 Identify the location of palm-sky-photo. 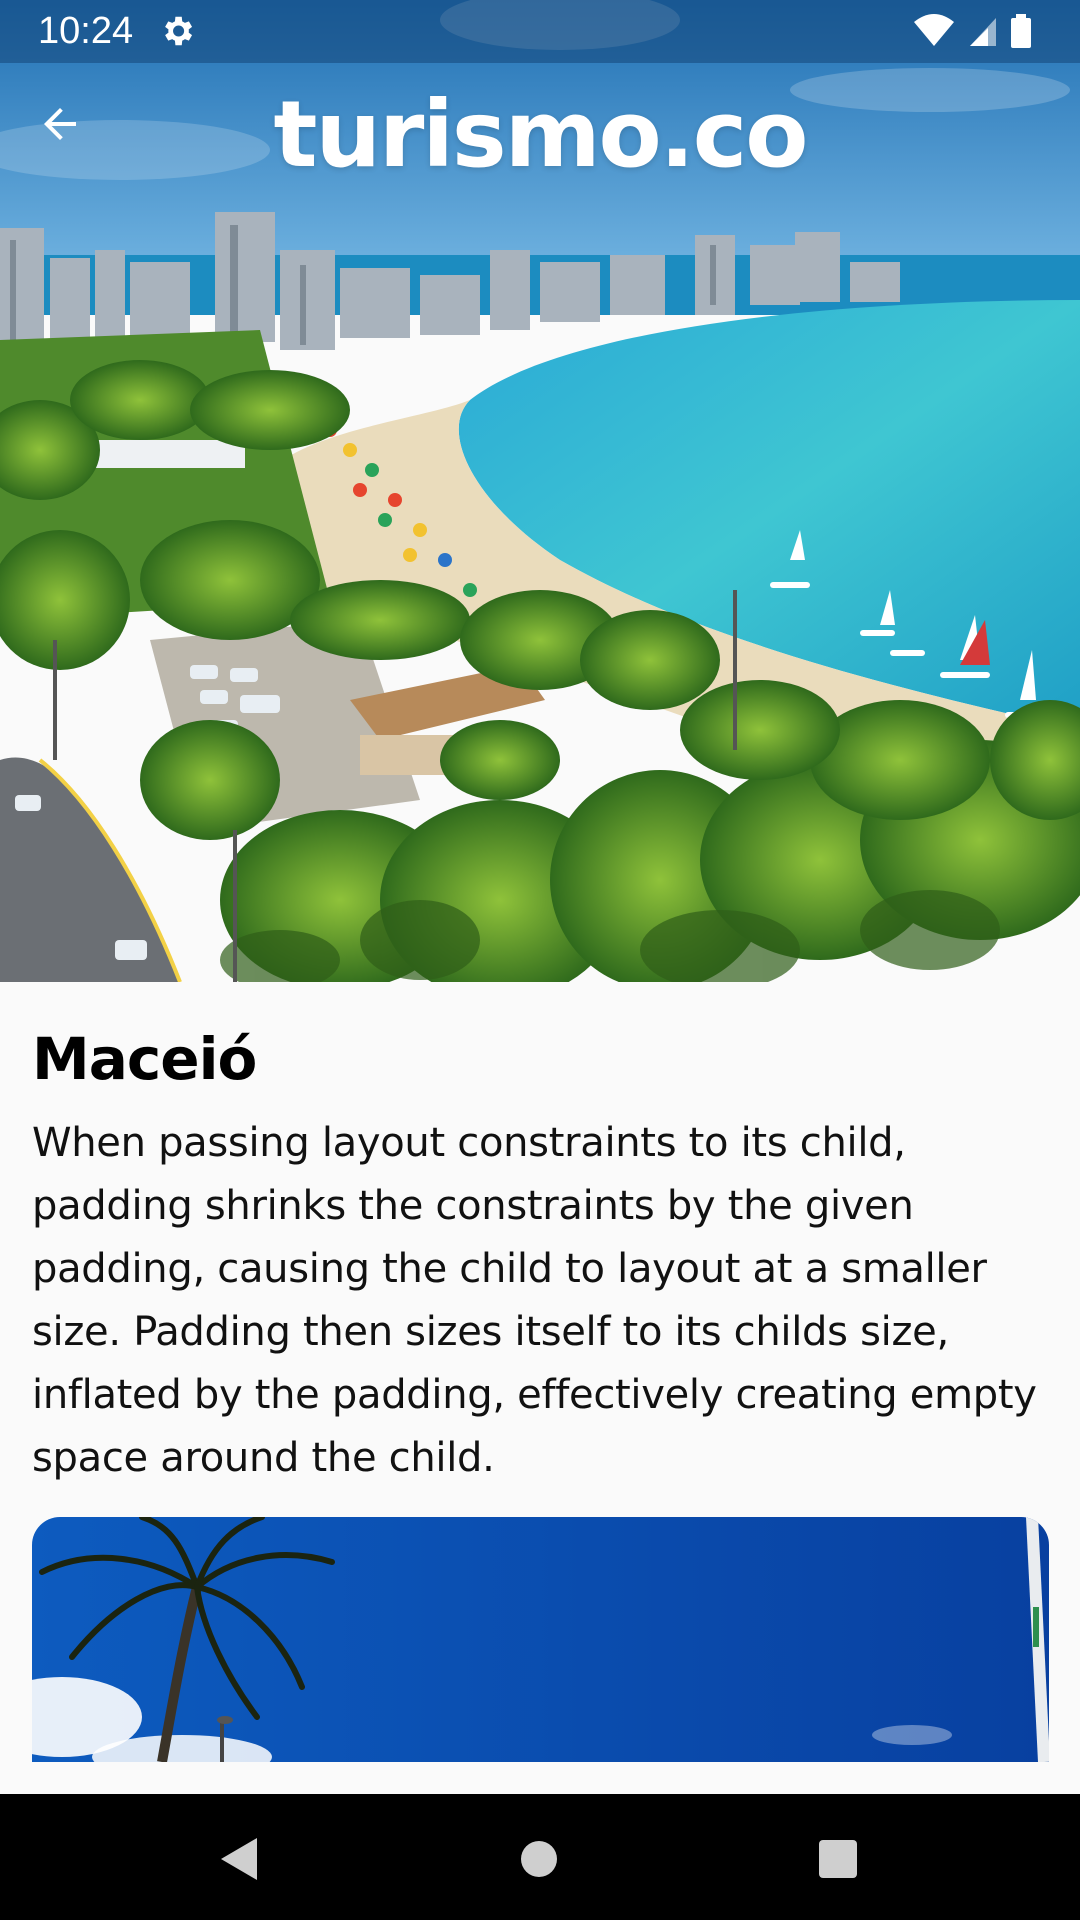
(540, 1639).